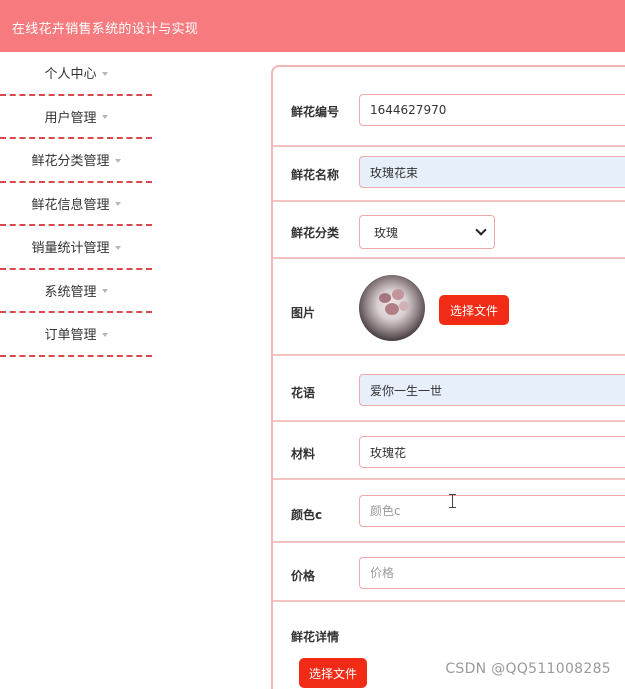 The image size is (625, 689). What do you see at coordinates (70, 205) in the screenshot?
I see `sidebar-item-label: 鲜花信息管理` at bounding box center [70, 205].